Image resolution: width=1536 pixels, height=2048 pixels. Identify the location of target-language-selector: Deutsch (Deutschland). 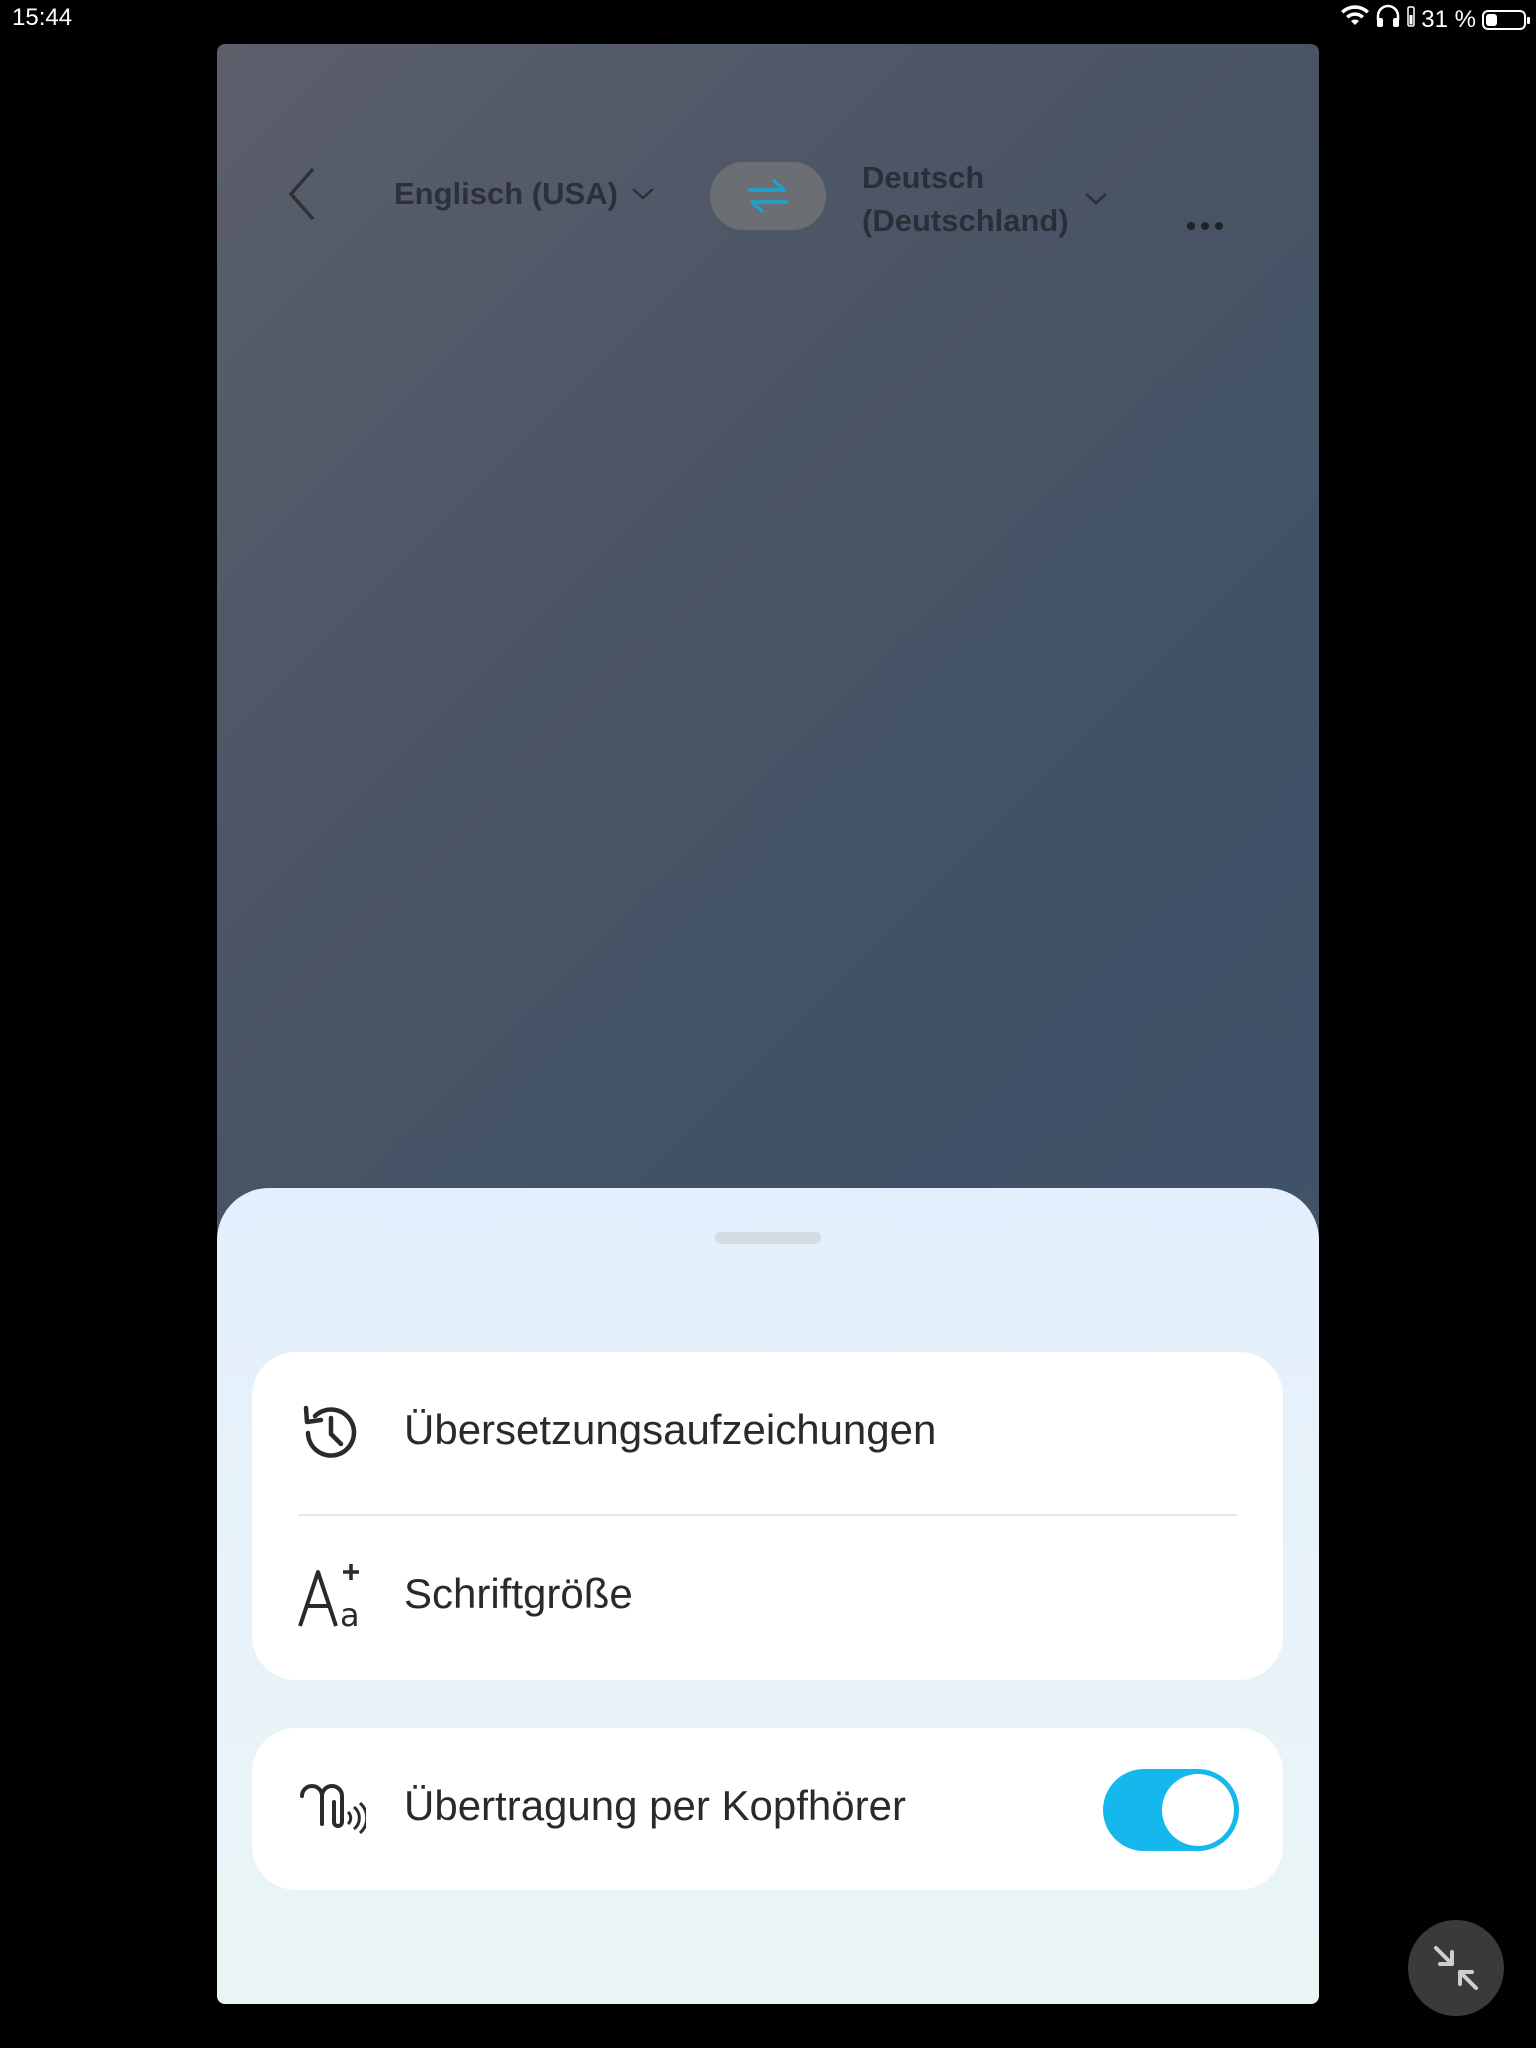
(984, 199).